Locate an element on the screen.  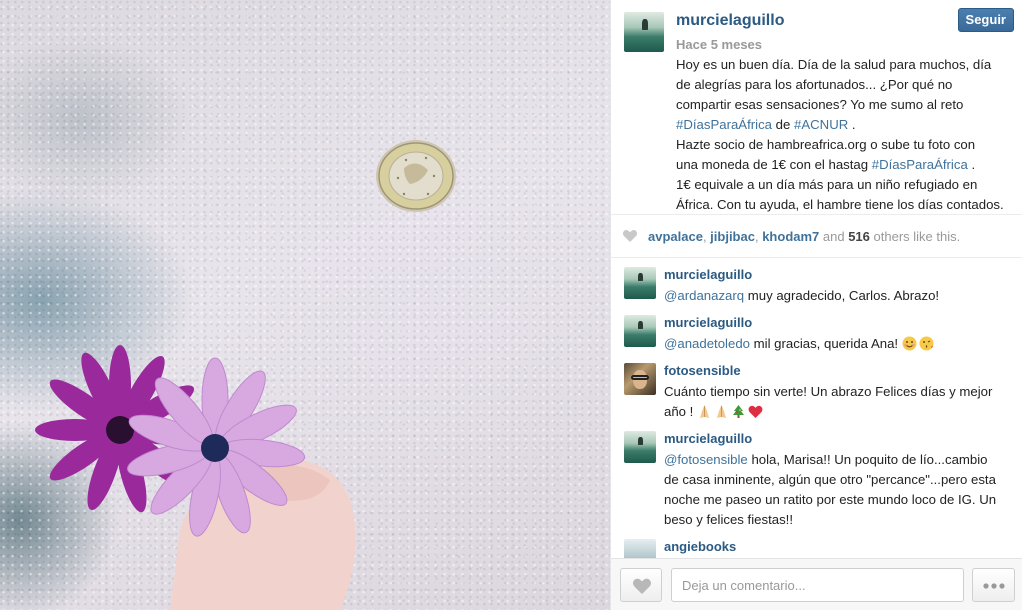
author-username: murcielaguillo is located at coordinates (730, 21).